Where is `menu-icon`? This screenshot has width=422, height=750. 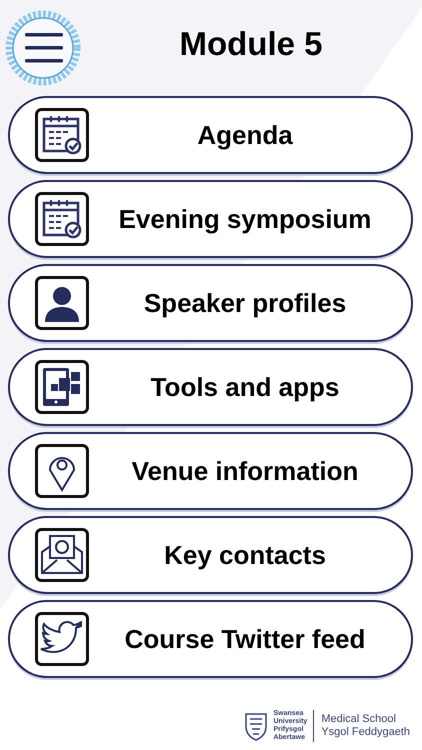
menu-icon is located at coordinates (43, 48).